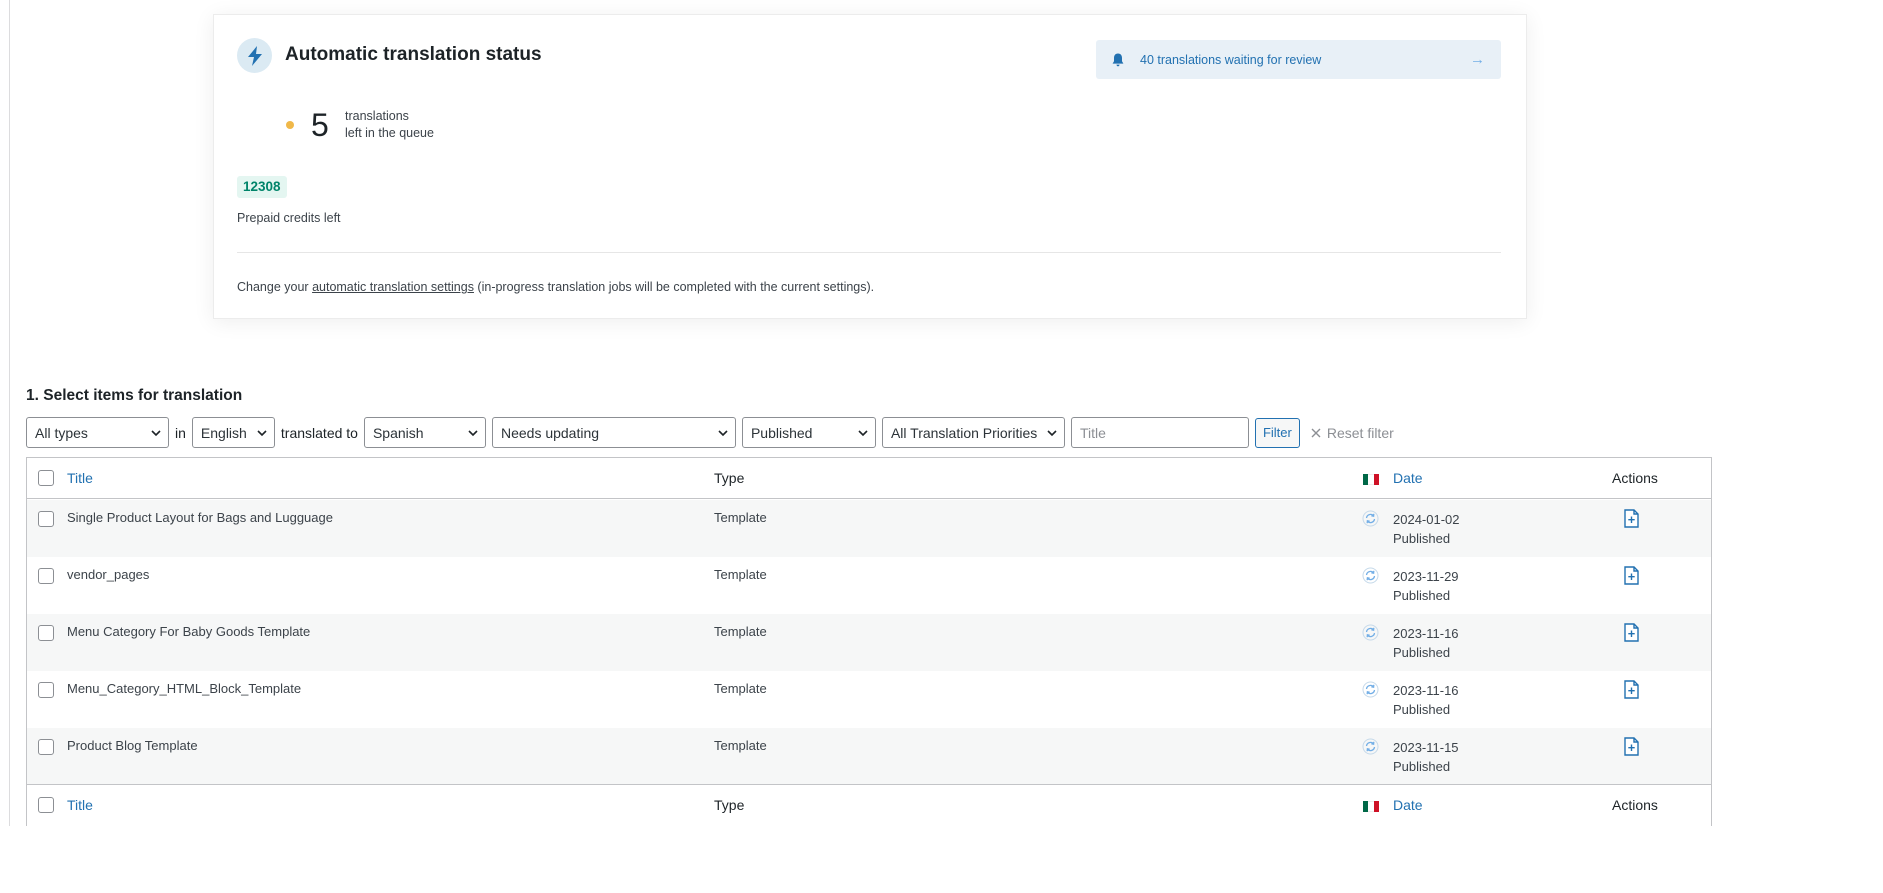 This screenshot has height=893, width=1883. What do you see at coordinates (550, 432) in the screenshot?
I see `translation-status-value: Needs updating` at bounding box center [550, 432].